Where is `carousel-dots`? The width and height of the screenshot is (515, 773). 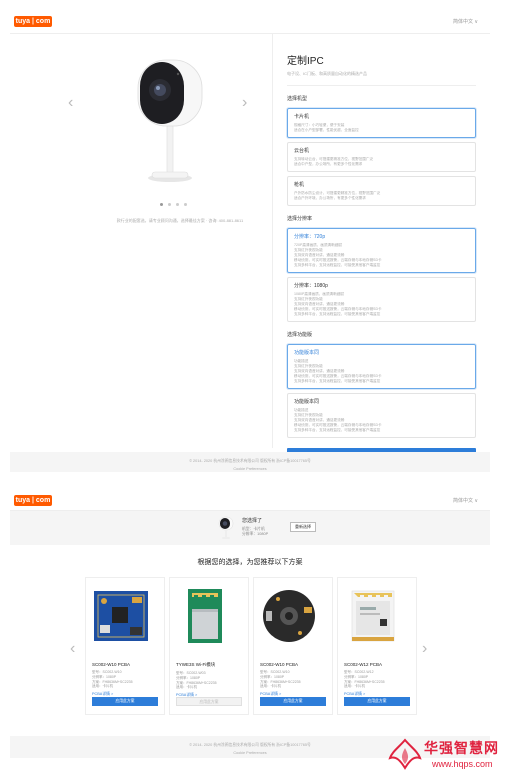 carousel-dots is located at coordinates (173, 204).